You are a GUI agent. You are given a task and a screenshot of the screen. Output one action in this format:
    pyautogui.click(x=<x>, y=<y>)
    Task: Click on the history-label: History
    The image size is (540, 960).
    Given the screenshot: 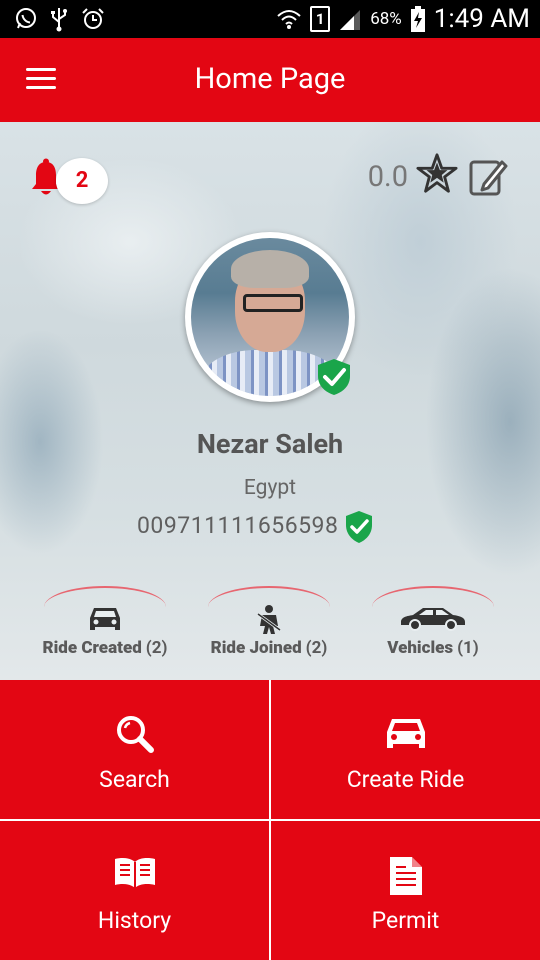 What is the action you would take?
    pyautogui.click(x=134, y=920)
    